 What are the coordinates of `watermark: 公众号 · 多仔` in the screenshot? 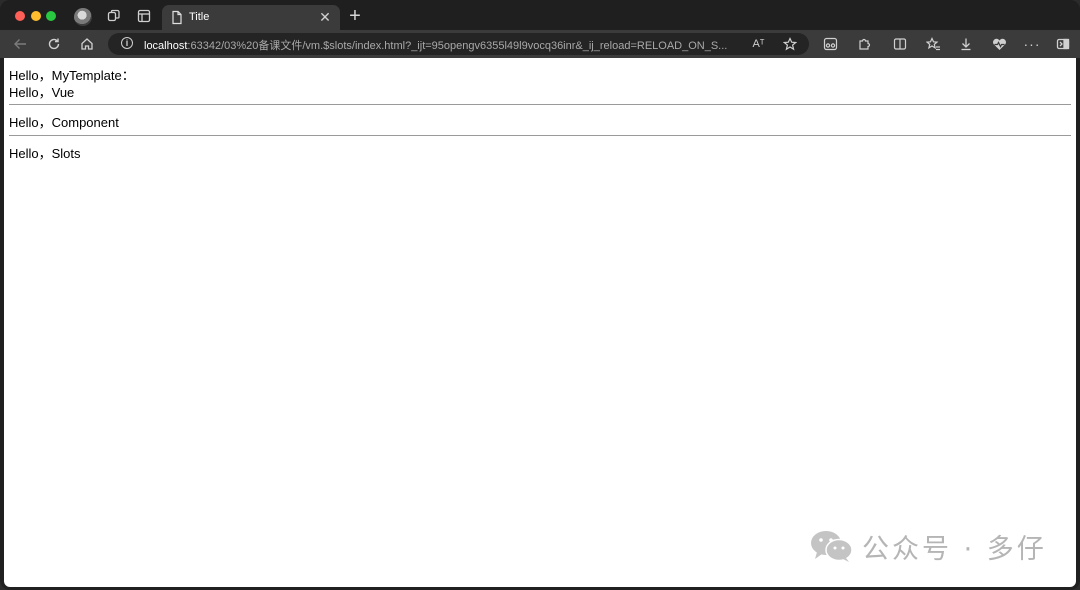 It's located at (928, 546).